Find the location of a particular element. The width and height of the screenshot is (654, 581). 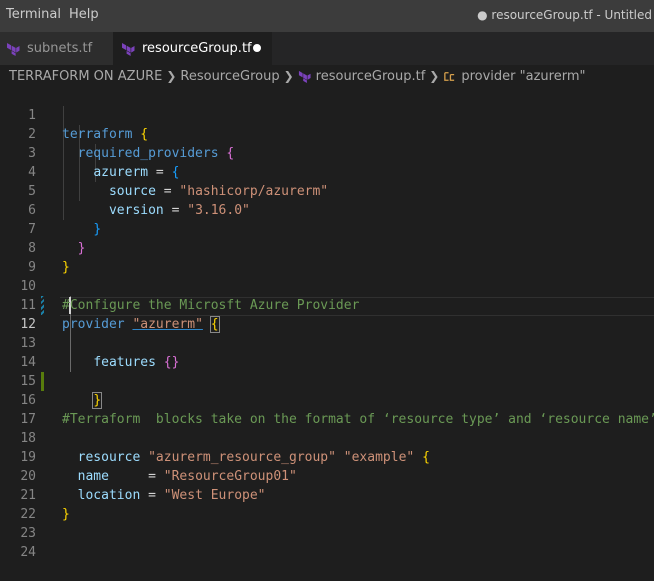

code-line-current: 12 is located at coordinates (327, 314).